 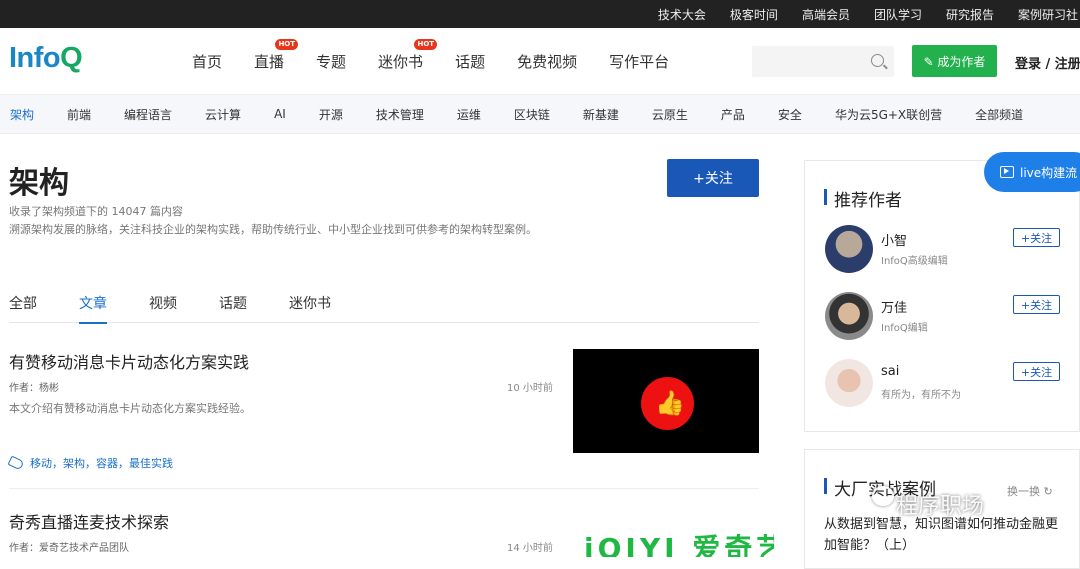 What do you see at coordinates (883, 496) in the screenshot?
I see `wechat-icon` at bounding box center [883, 496].